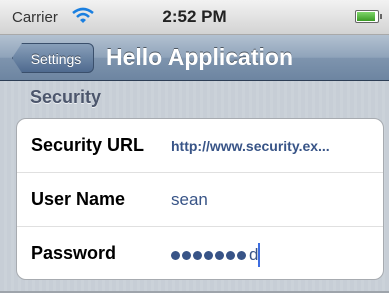 Image resolution: width=389 pixels, height=293 pixels. What do you see at coordinates (88, 145) in the screenshot?
I see `security-url-label: Security URL` at bounding box center [88, 145].